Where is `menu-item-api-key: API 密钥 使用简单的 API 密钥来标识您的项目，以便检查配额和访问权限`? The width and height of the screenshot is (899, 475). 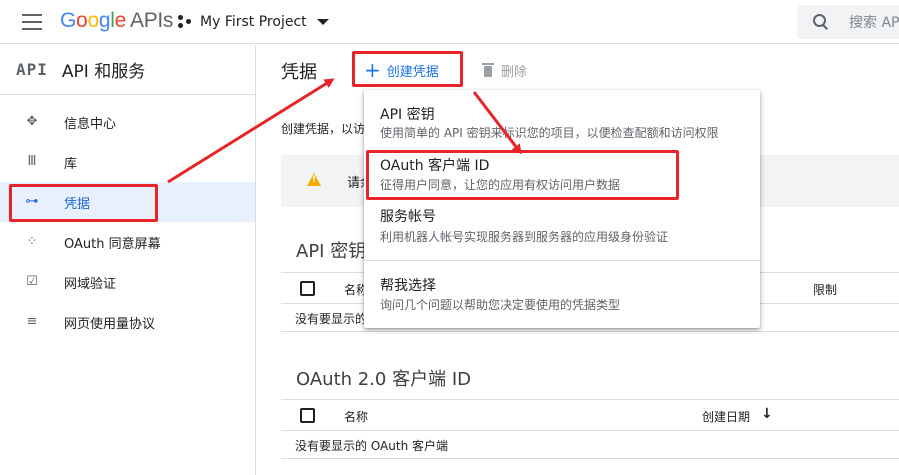
menu-item-api-key: API 密钥 使用简单的 API 密钥来标识您的项目，以便检查配额和访问权限 is located at coordinates (562, 120).